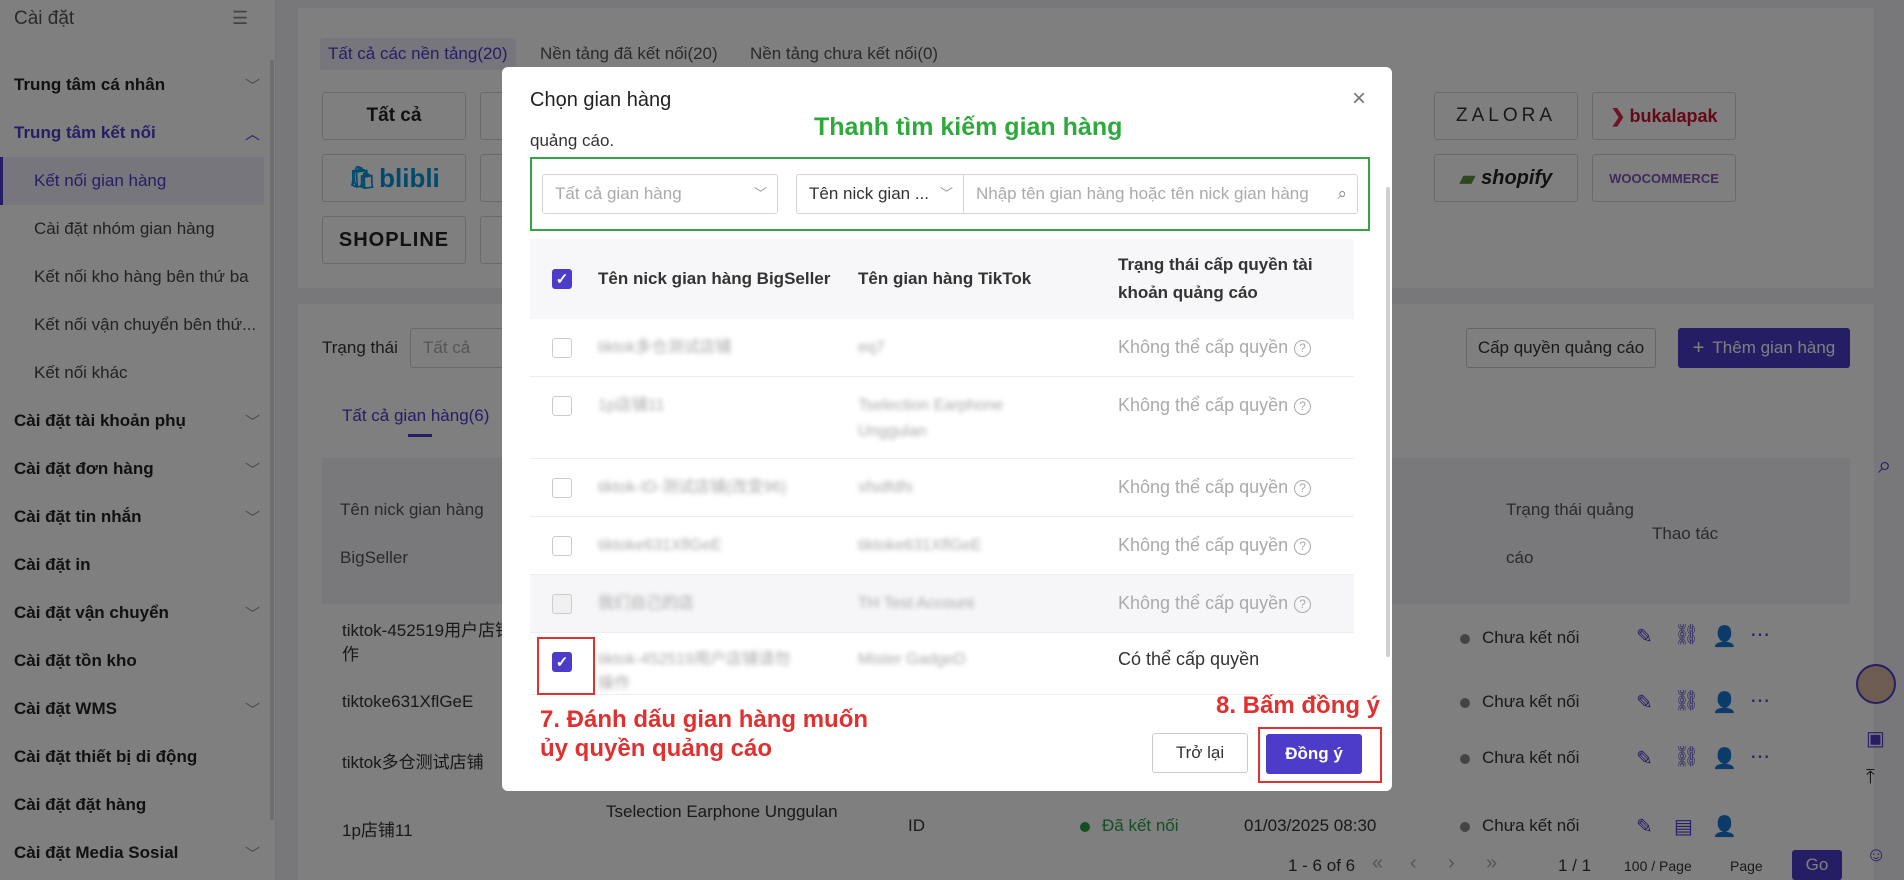  I want to click on select-all-checkbox: ✓, so click(562, 279).